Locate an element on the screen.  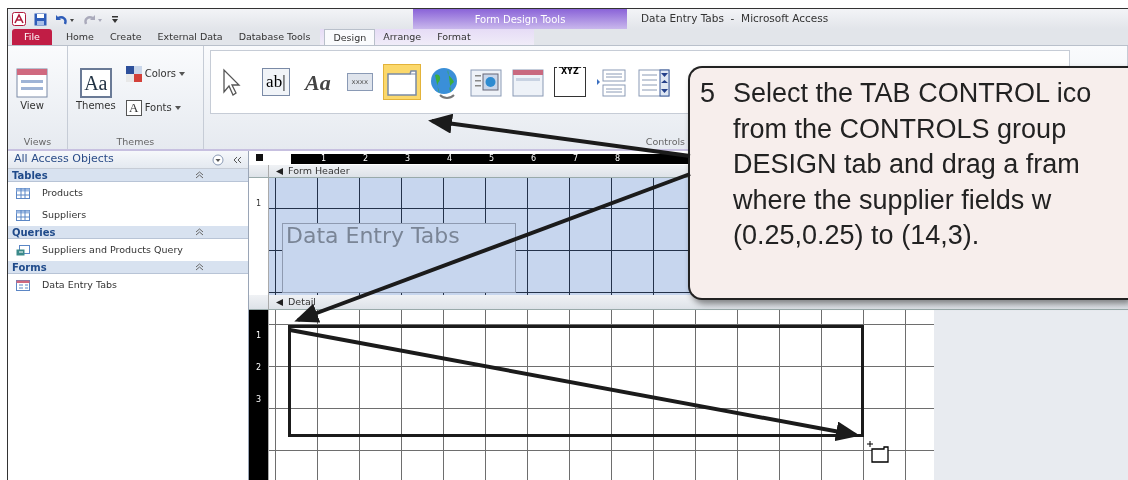
themes-button: Aa Themes is located at coordinates (95, 90).